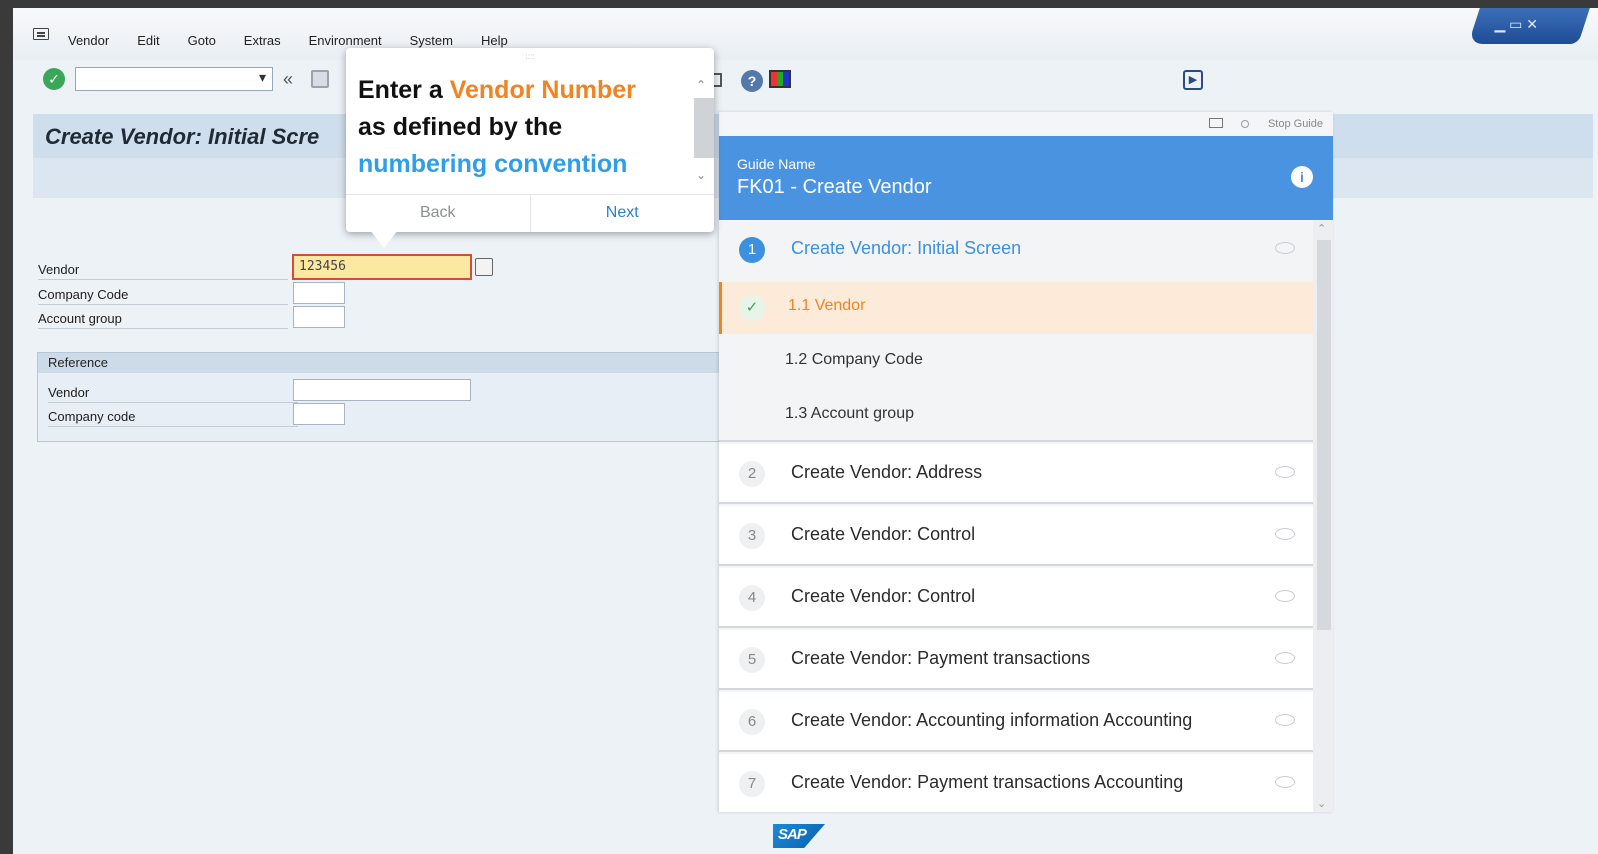 The image size is (1598, 854). What do you see at coordinates (799, 836) in the screenshot?
I see `sap-logo: SAP` at bounding box center [799, 836].